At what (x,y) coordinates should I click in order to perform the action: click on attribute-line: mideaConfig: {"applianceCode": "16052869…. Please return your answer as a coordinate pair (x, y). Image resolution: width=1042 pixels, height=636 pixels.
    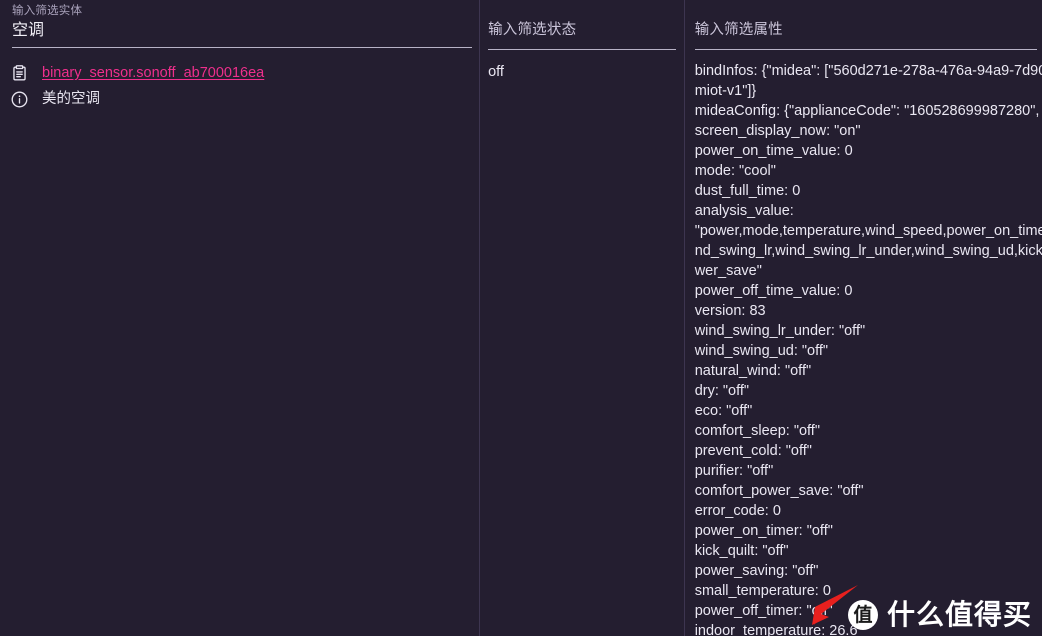
    Looking at the image, I should click on (868, 111).